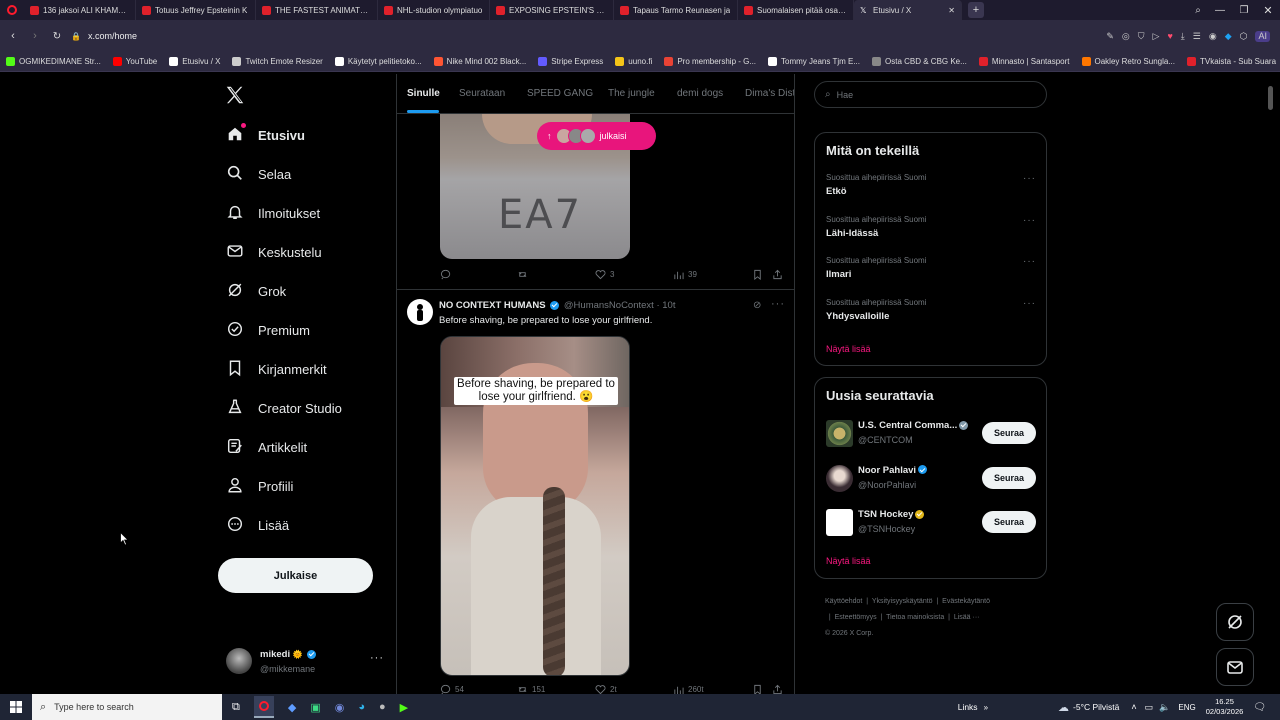  Describe the element at coordinates (930, 193) in the screenshot. I see `trend-item: Suosittua aihepiirissä Suomi Etkö ···` at that location.